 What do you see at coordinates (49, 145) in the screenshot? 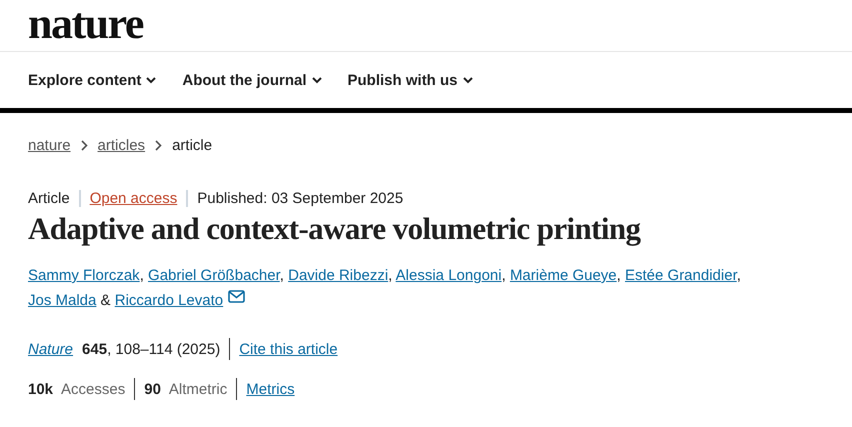
I see `breadcrumb-link: nature` at bounding box center [49, 145].